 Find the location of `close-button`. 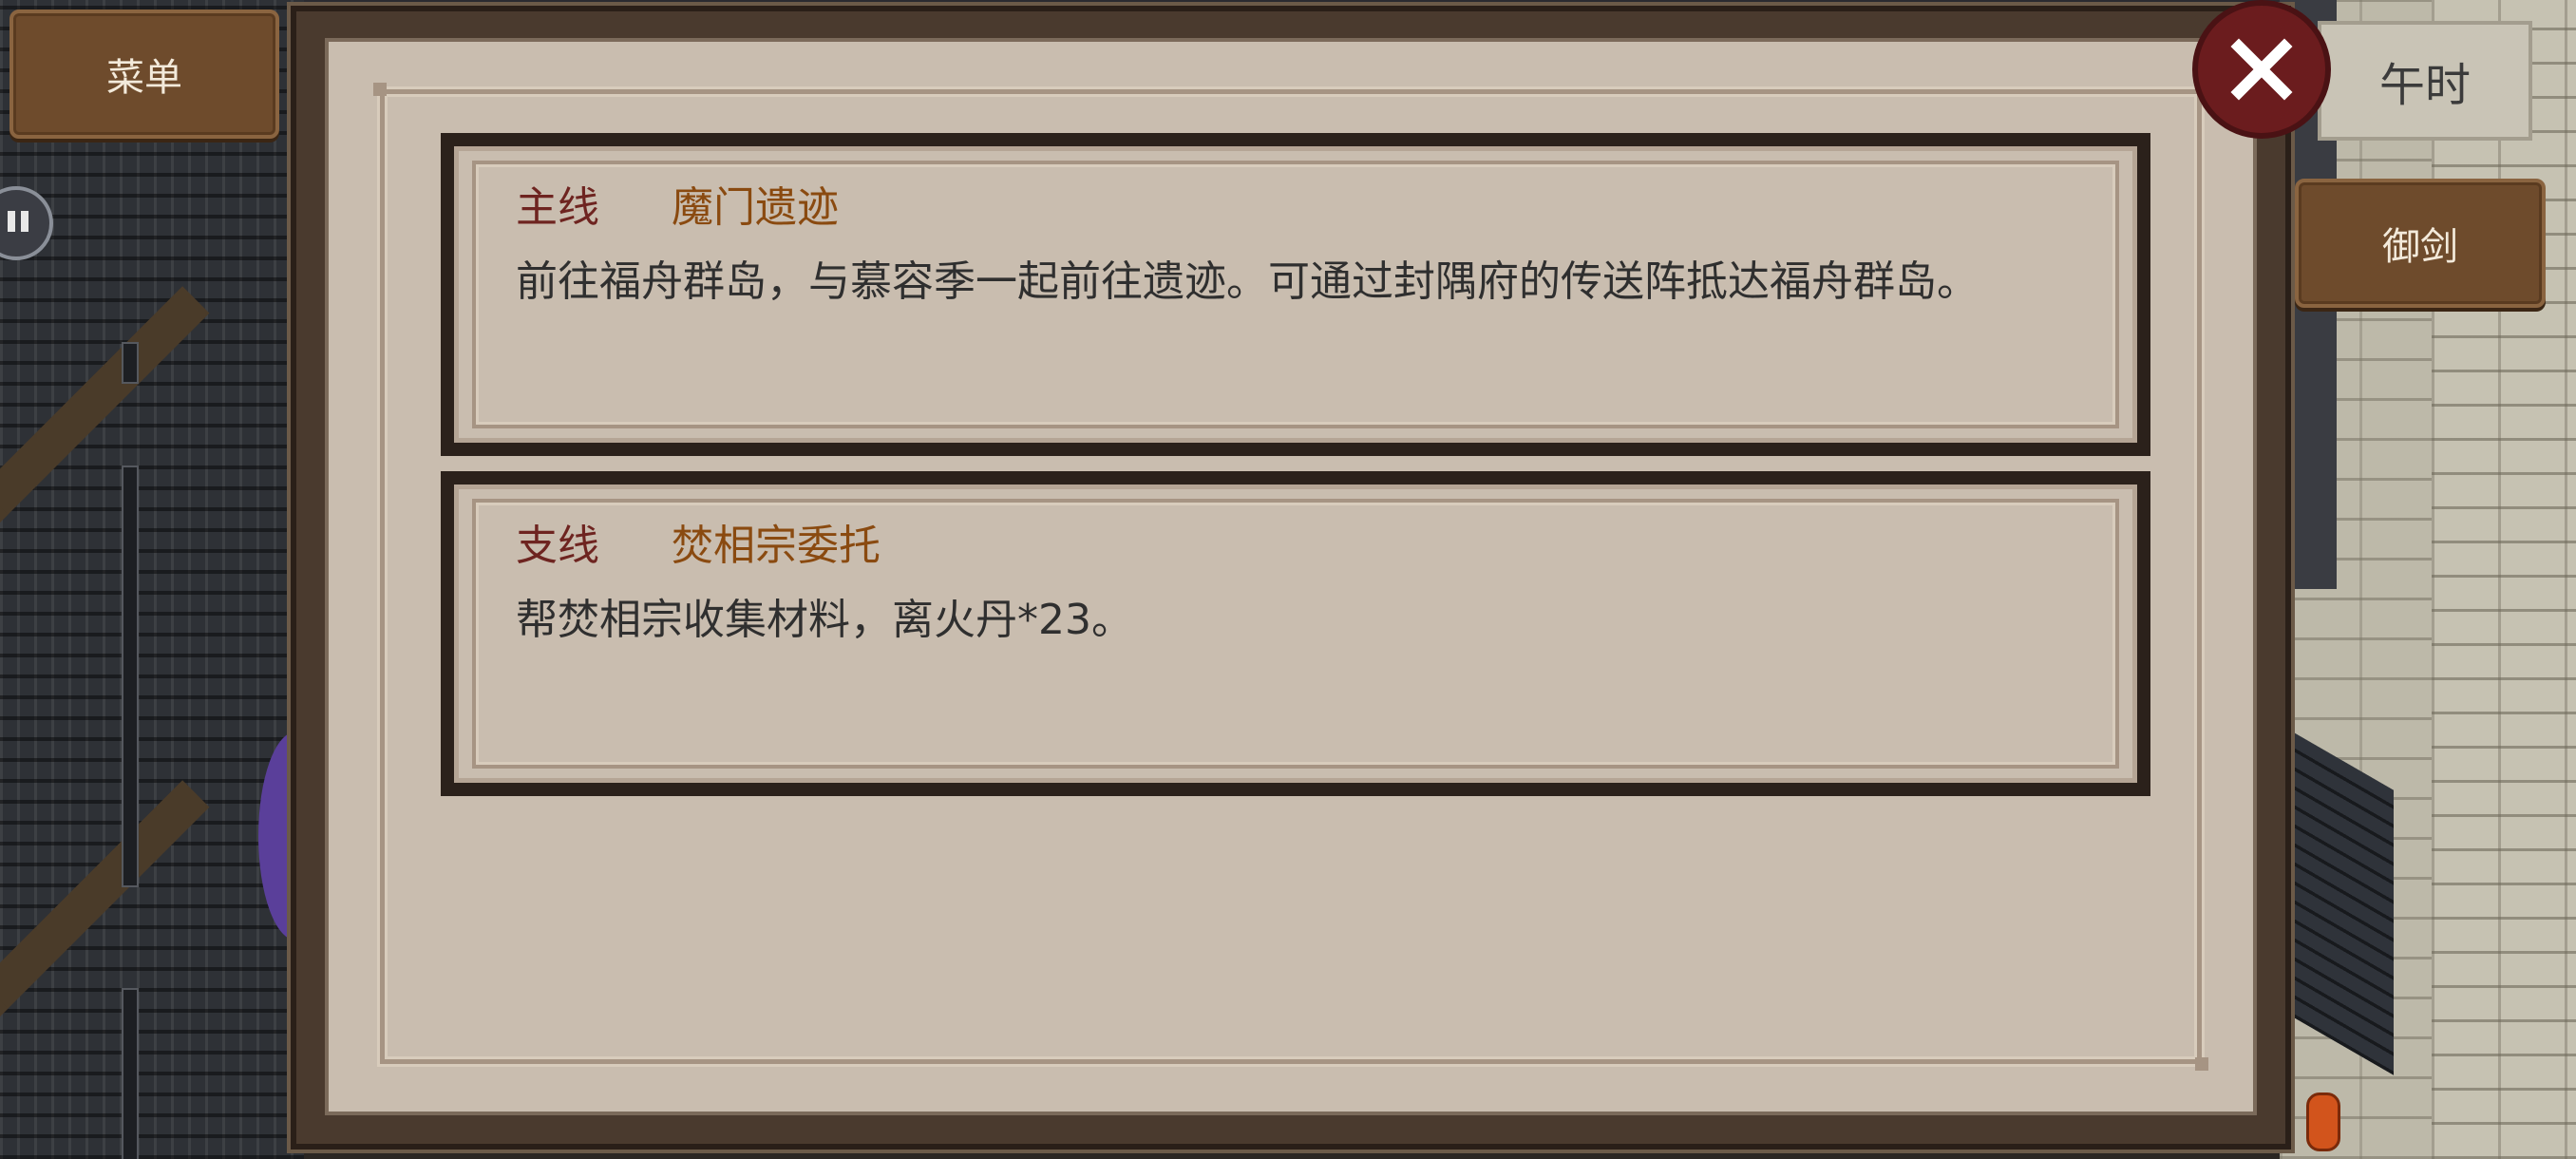

close-button is located at coordinates (2261, 69).